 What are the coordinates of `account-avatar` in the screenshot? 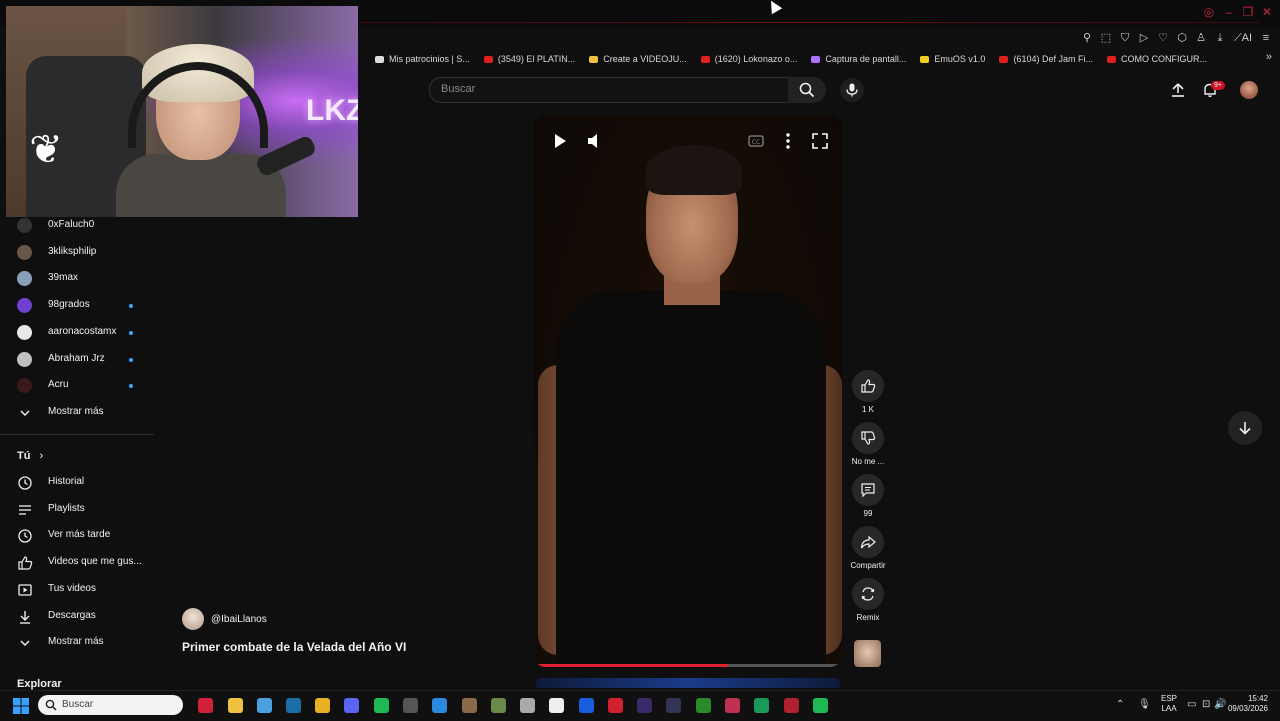 It's located at (1249, 90).